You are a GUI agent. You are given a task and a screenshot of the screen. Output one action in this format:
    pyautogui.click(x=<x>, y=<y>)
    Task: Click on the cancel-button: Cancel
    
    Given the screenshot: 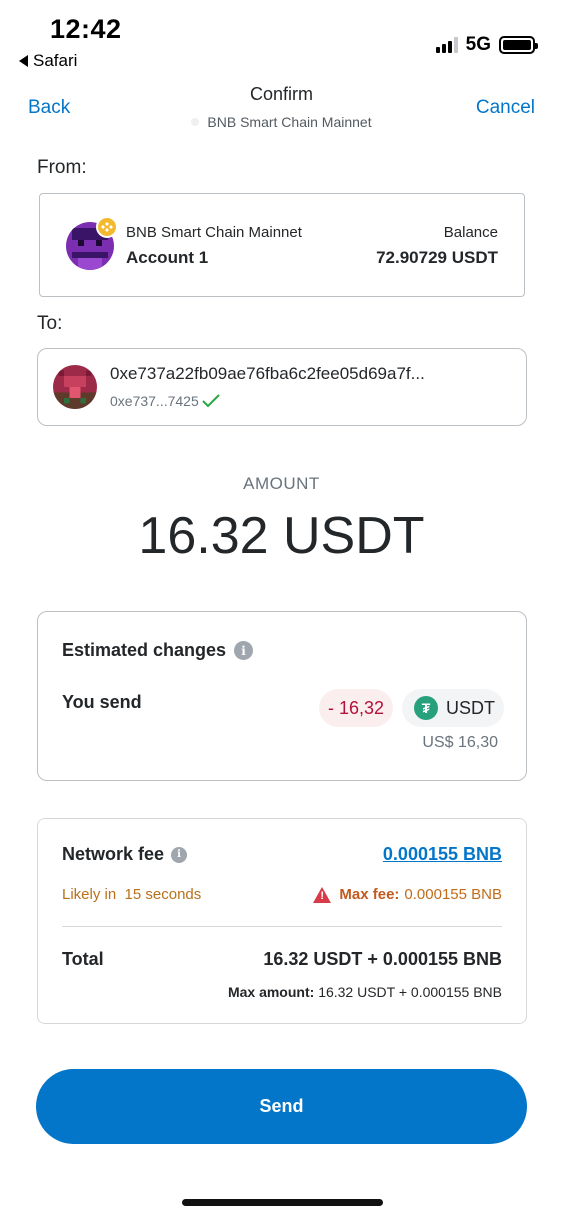 What is the action you would take?
    pyautogui.click(x=505, y=108)
    